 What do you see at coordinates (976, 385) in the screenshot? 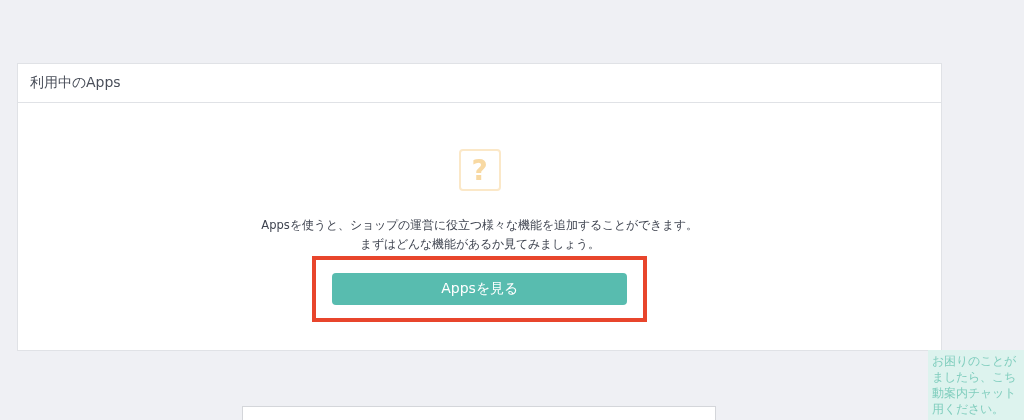
I see `chat-bubble: お困りのことが ましたら、こち 動案内チャット 用ください。` at bounding box center [976, 385].